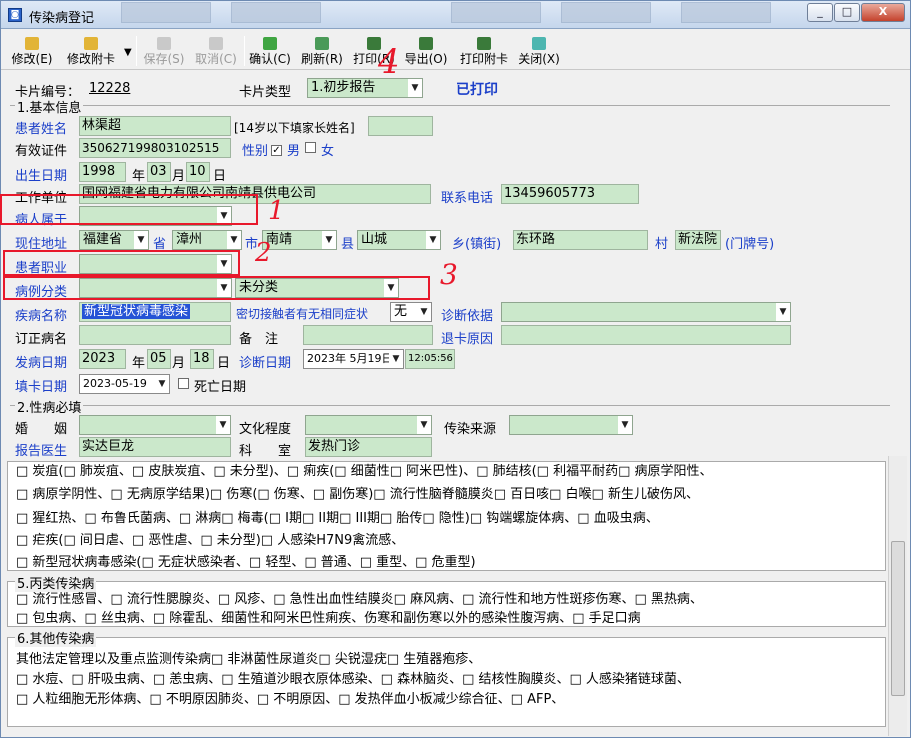 The height and width of the screenshot is (738, 911). I want to click on disease-field: 新型冠状病毒感染, so click(136, 311).